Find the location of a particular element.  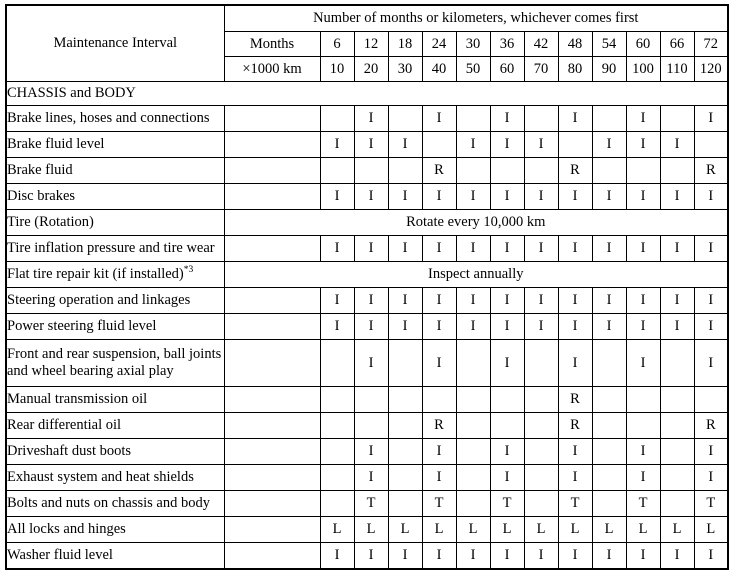

row-label-2: Brake fluid is located at coordinates (115, 170).